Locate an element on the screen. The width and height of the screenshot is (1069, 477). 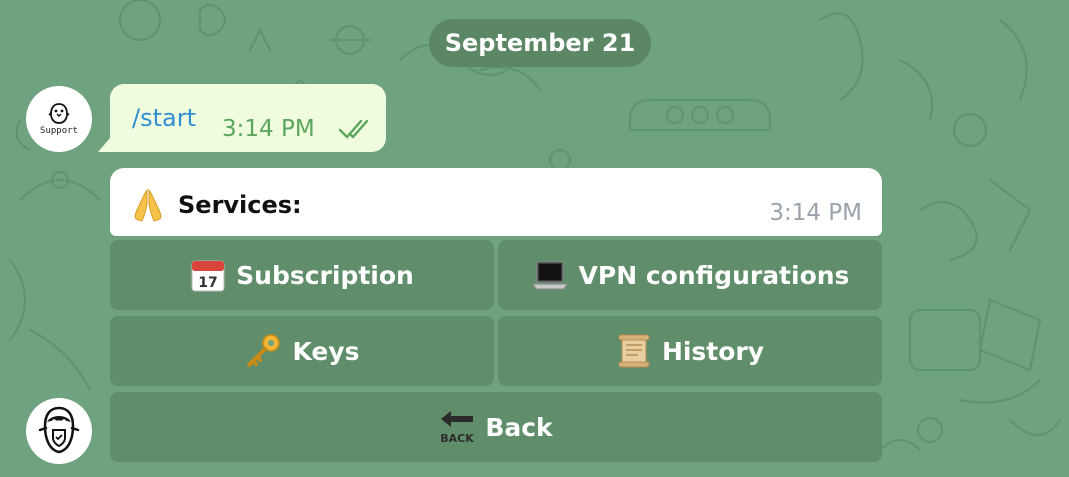
bot-avatar is located at coordinates (59, 431).